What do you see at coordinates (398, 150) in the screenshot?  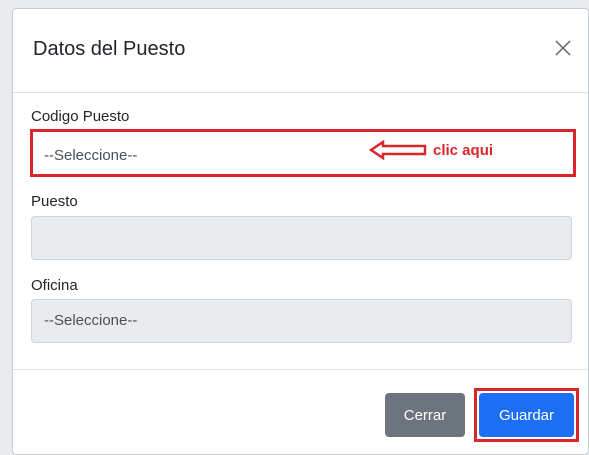 I see `left-arrow-icon` at bounding box center [398, 150].